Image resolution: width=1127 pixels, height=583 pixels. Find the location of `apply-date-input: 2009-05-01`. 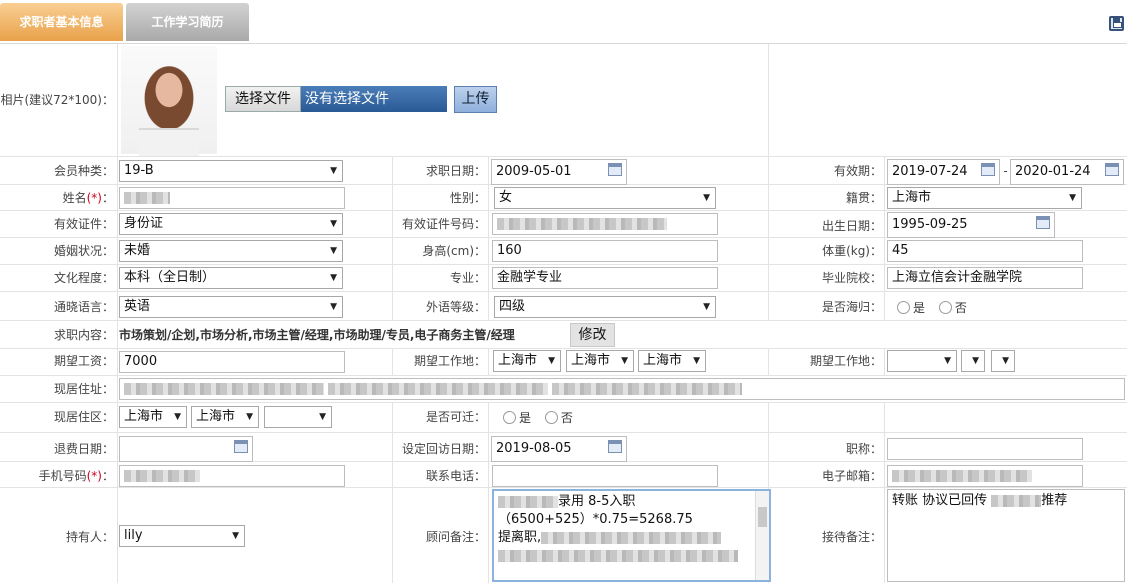

apply-date-input: 2009-05-01 is located at coordinates (559, 172).